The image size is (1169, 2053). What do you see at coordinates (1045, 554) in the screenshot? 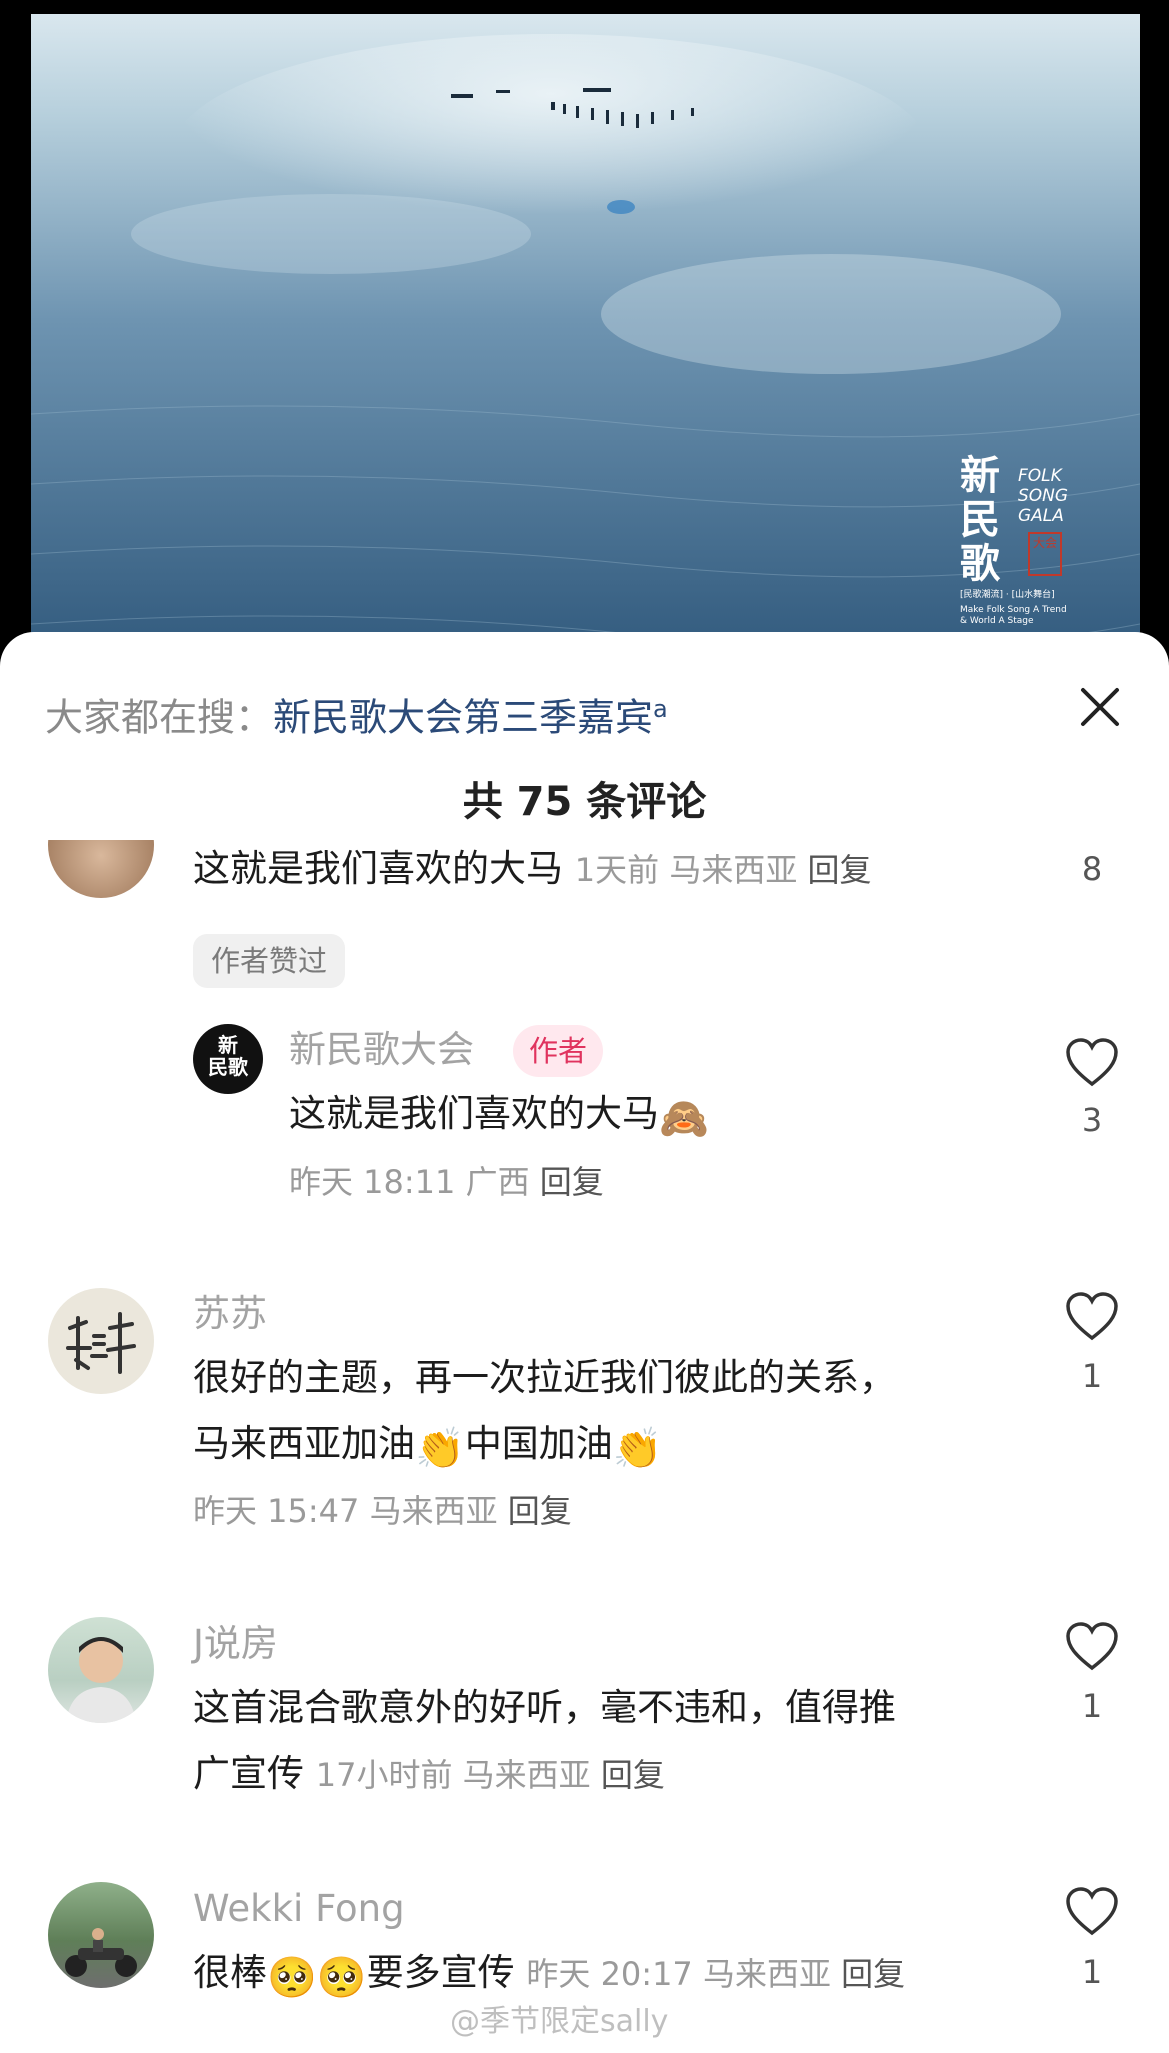
I see `logo-seal: 大会` at bounding box center [1045, 554].